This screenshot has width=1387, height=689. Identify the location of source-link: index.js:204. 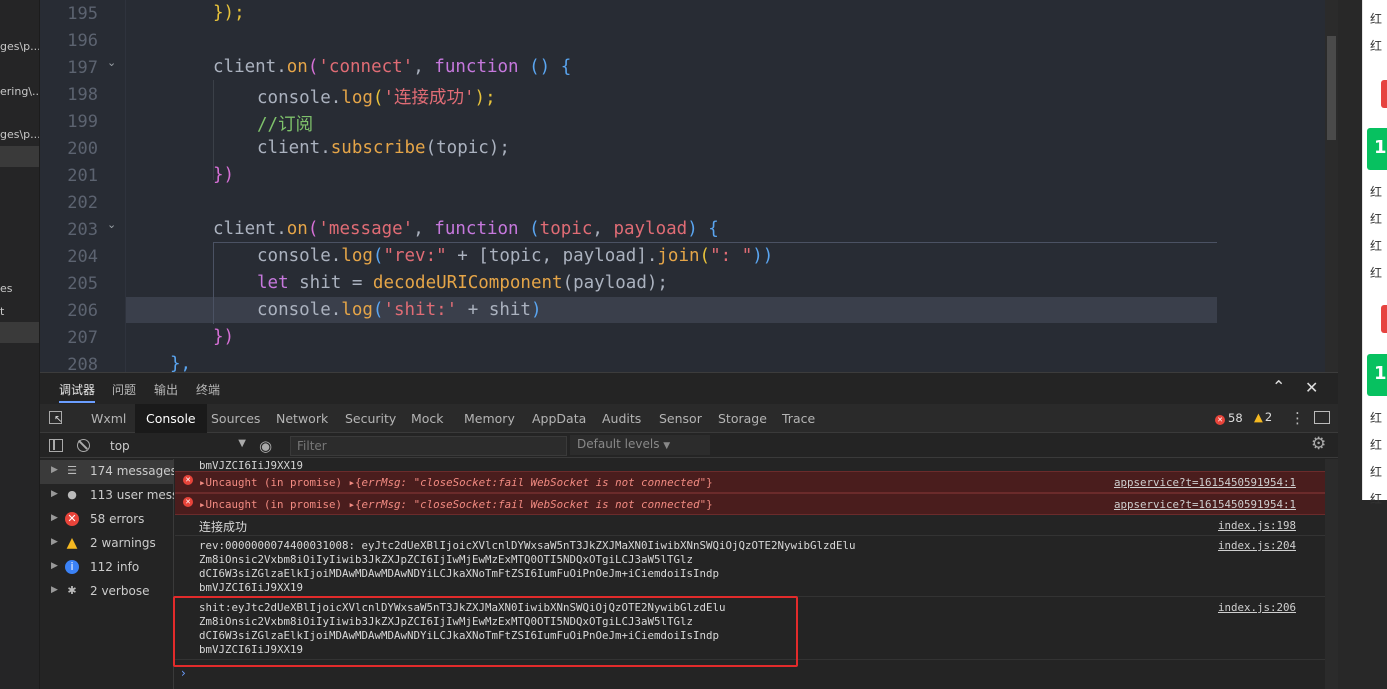
(1257, 545).